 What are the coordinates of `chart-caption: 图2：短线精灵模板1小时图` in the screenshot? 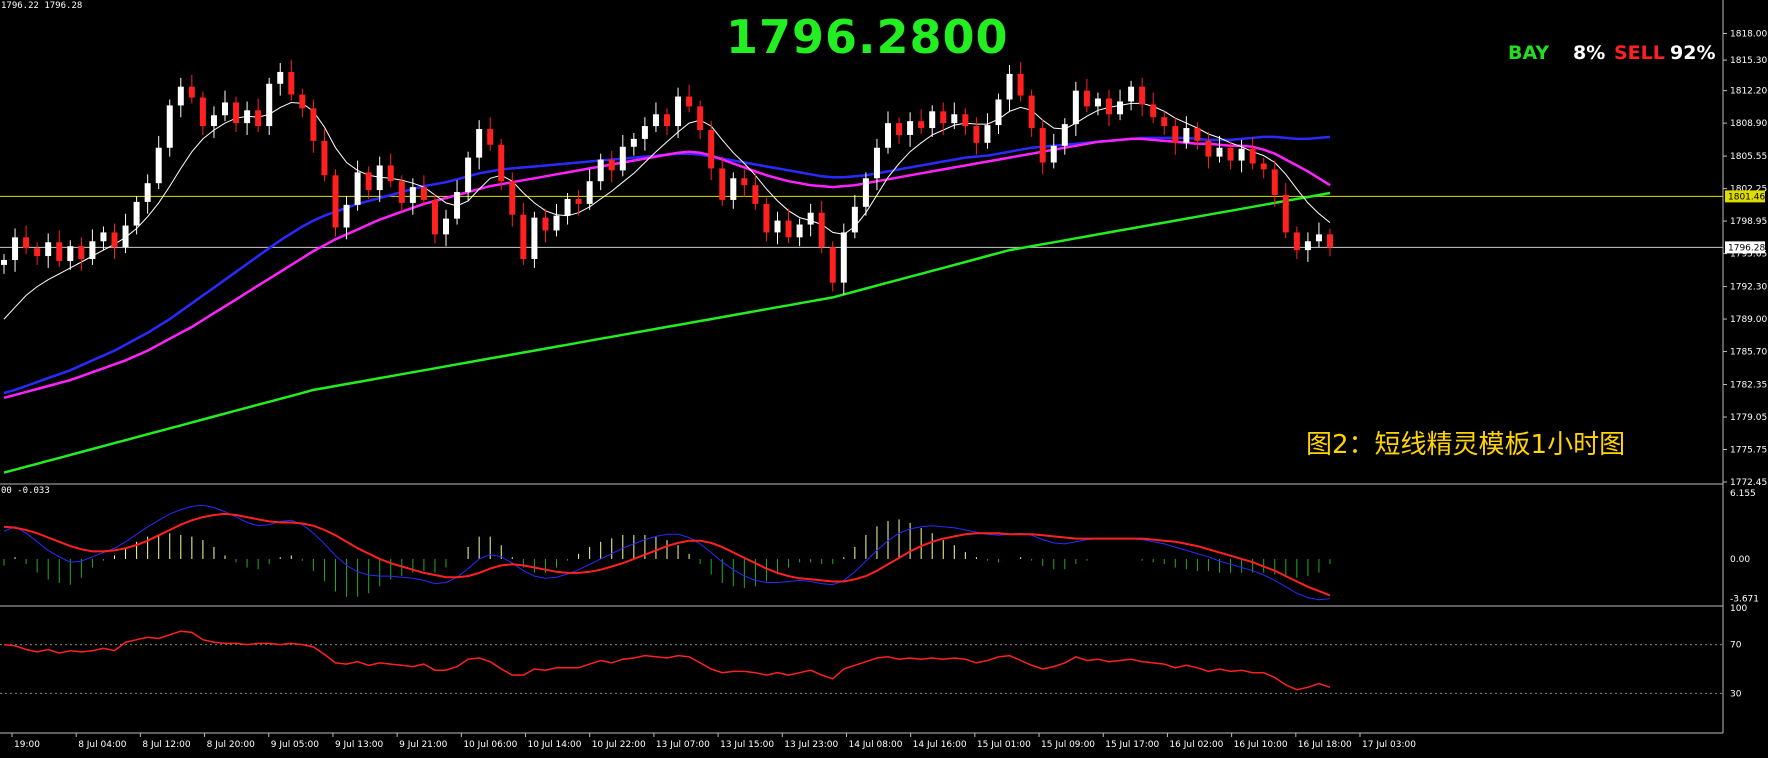 It's located at (1466, 445).